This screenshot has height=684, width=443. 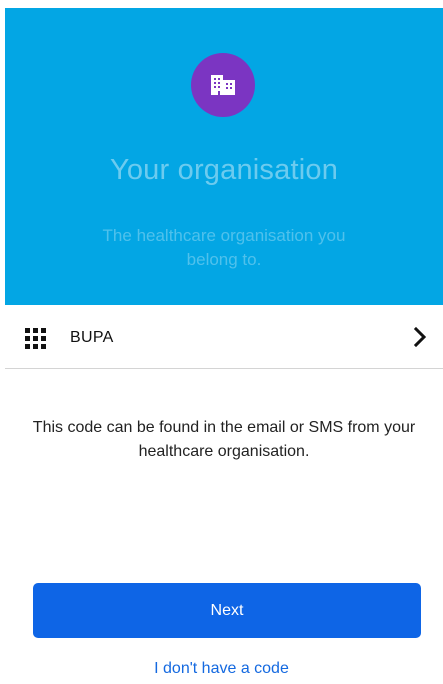 I want to click on next-button: Next, so click(x=227, y=610).